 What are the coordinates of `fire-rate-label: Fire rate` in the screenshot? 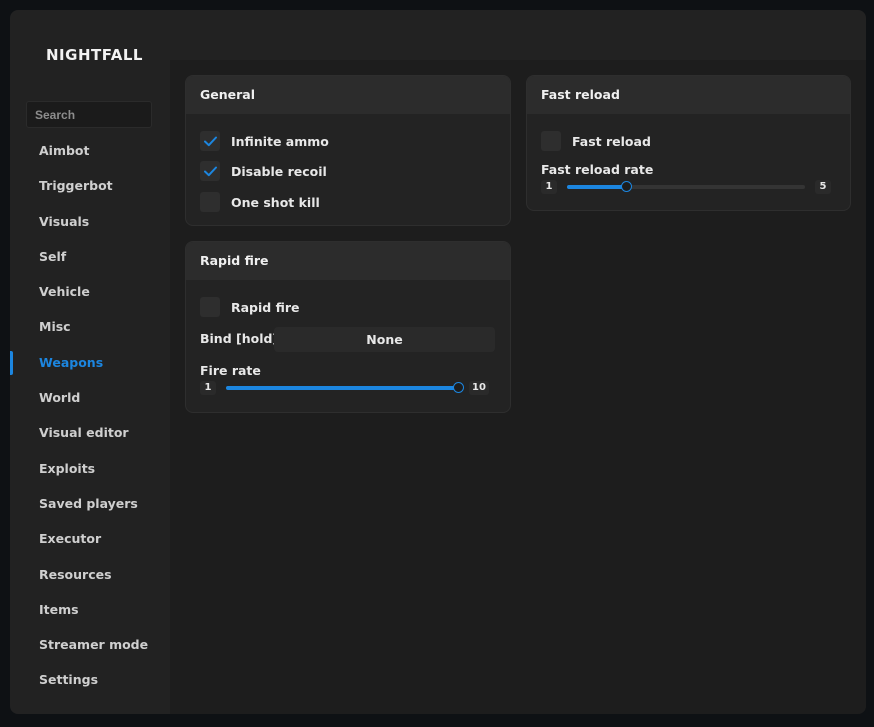 It's located at (230, 370).